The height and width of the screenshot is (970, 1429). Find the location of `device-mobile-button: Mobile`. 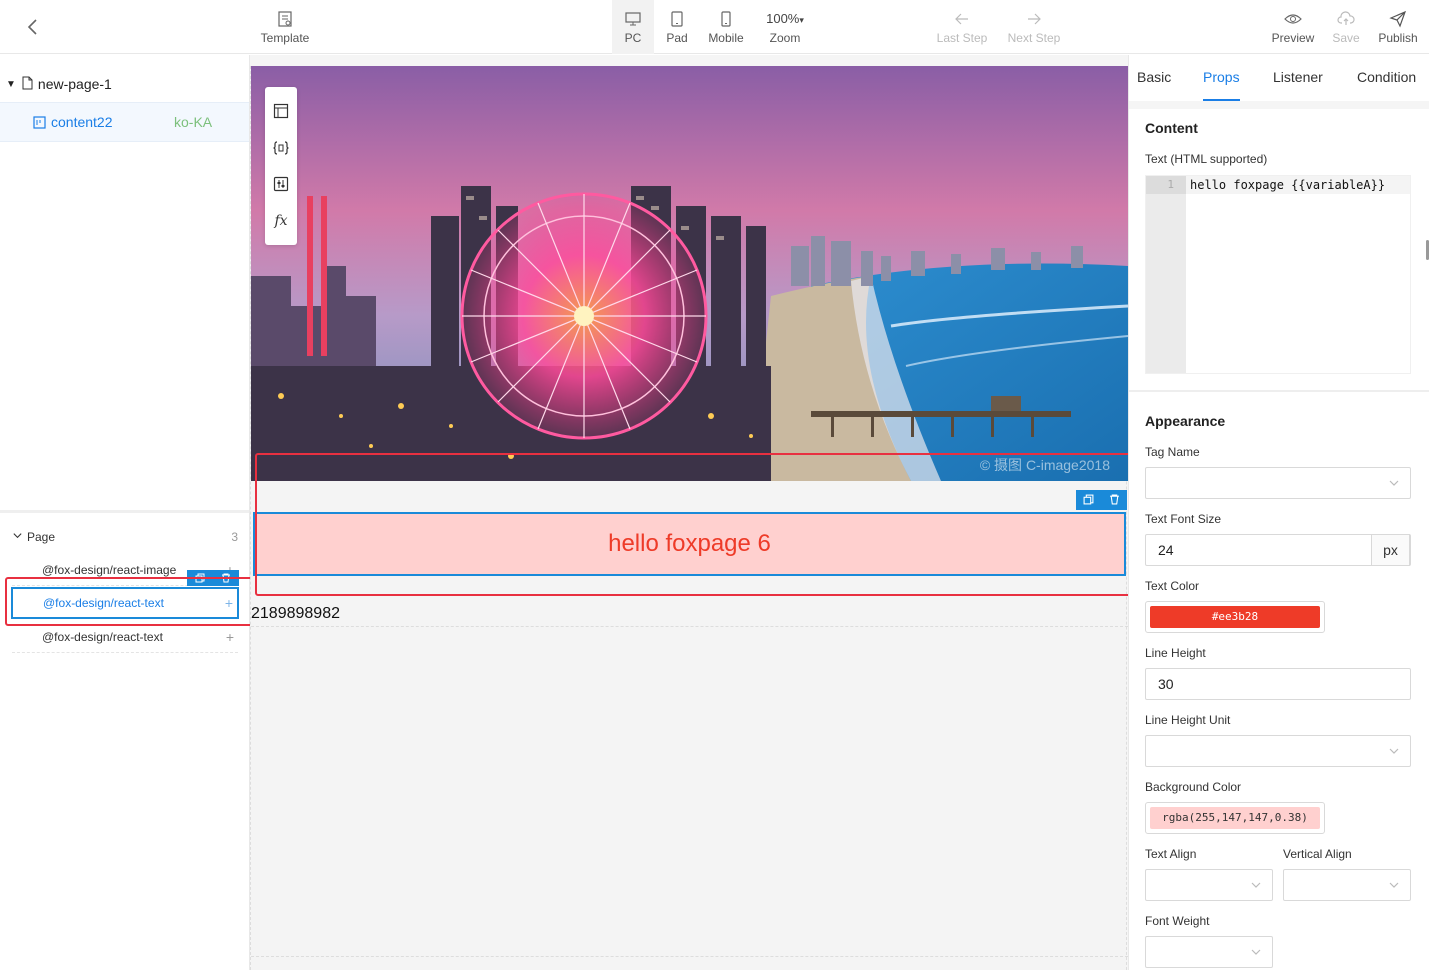

device-mobile-button: Mobile is located at coordinates (726, 27).